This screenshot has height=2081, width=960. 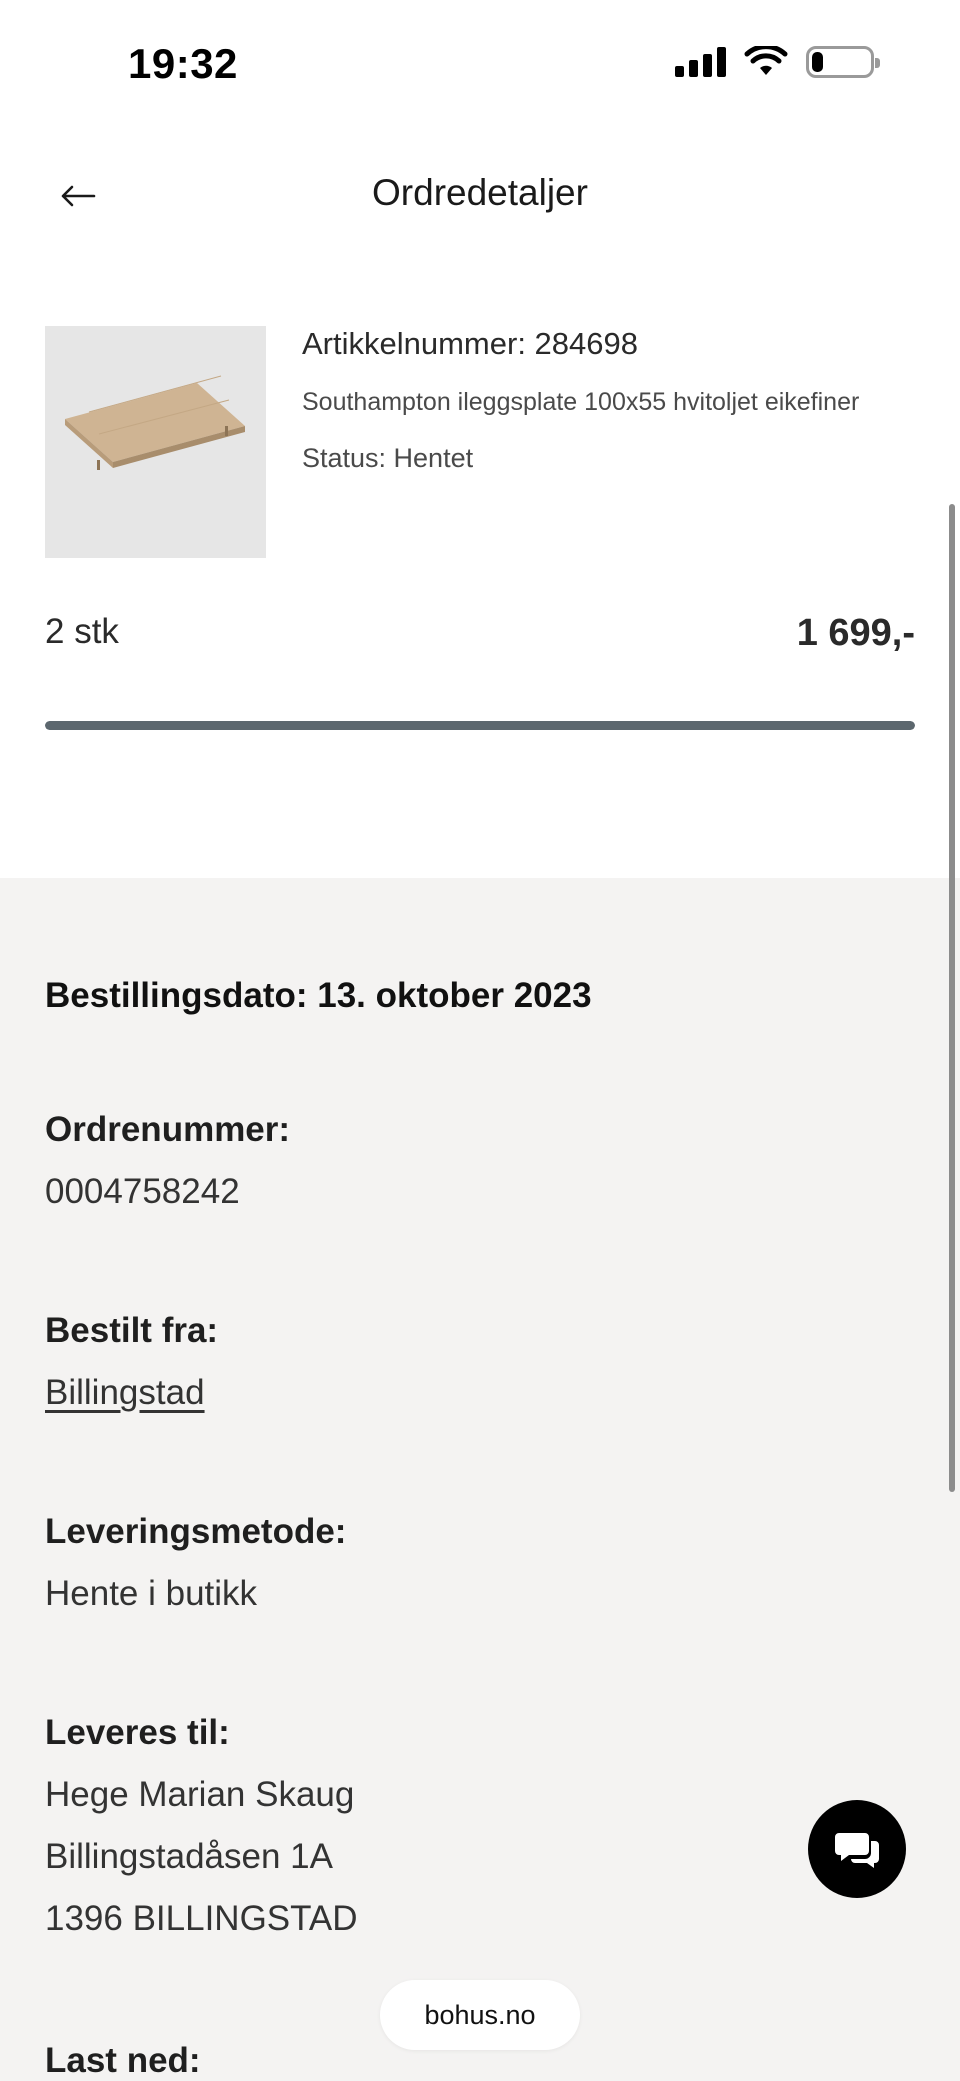 What do you see at coordinates (189, 1856) in the screenshot?
I see `deliver-to-street: Billingstadåsen 1A` at bounding box center [189, 1856].